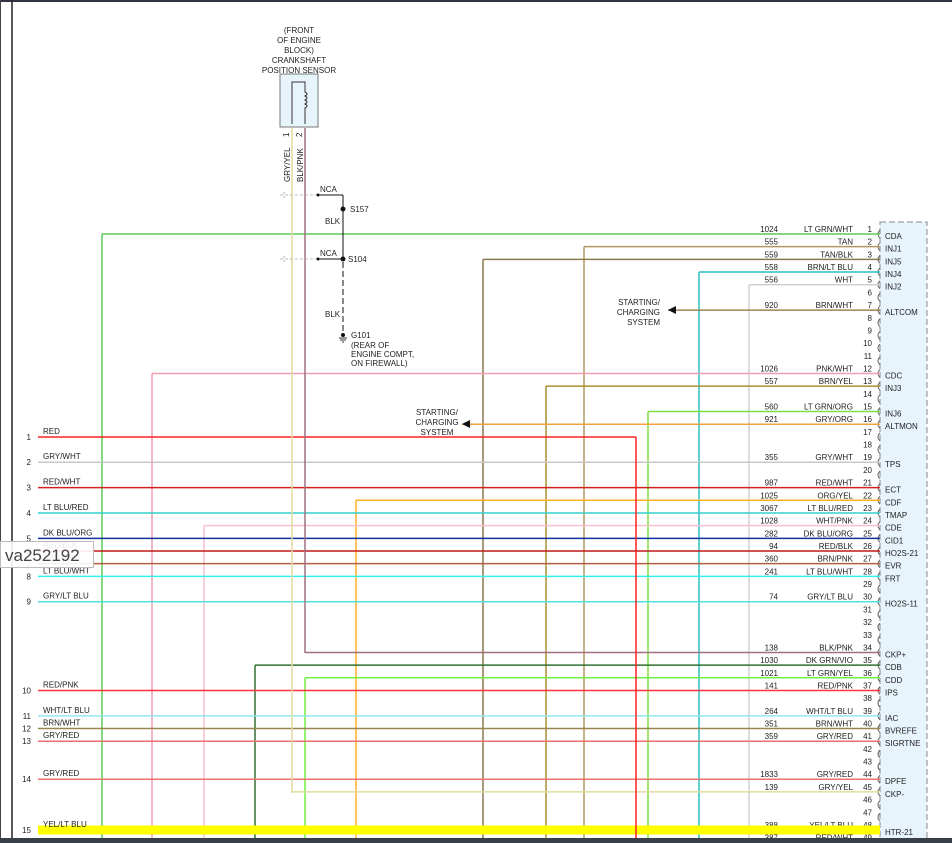 Image resolution: width=952 pixels, height=843 pixels. What do you see at coordinates (830, 673) in the screenshot?
I see `wire-color-label: LT GRN/YEL` at bounding box center [830, 673].